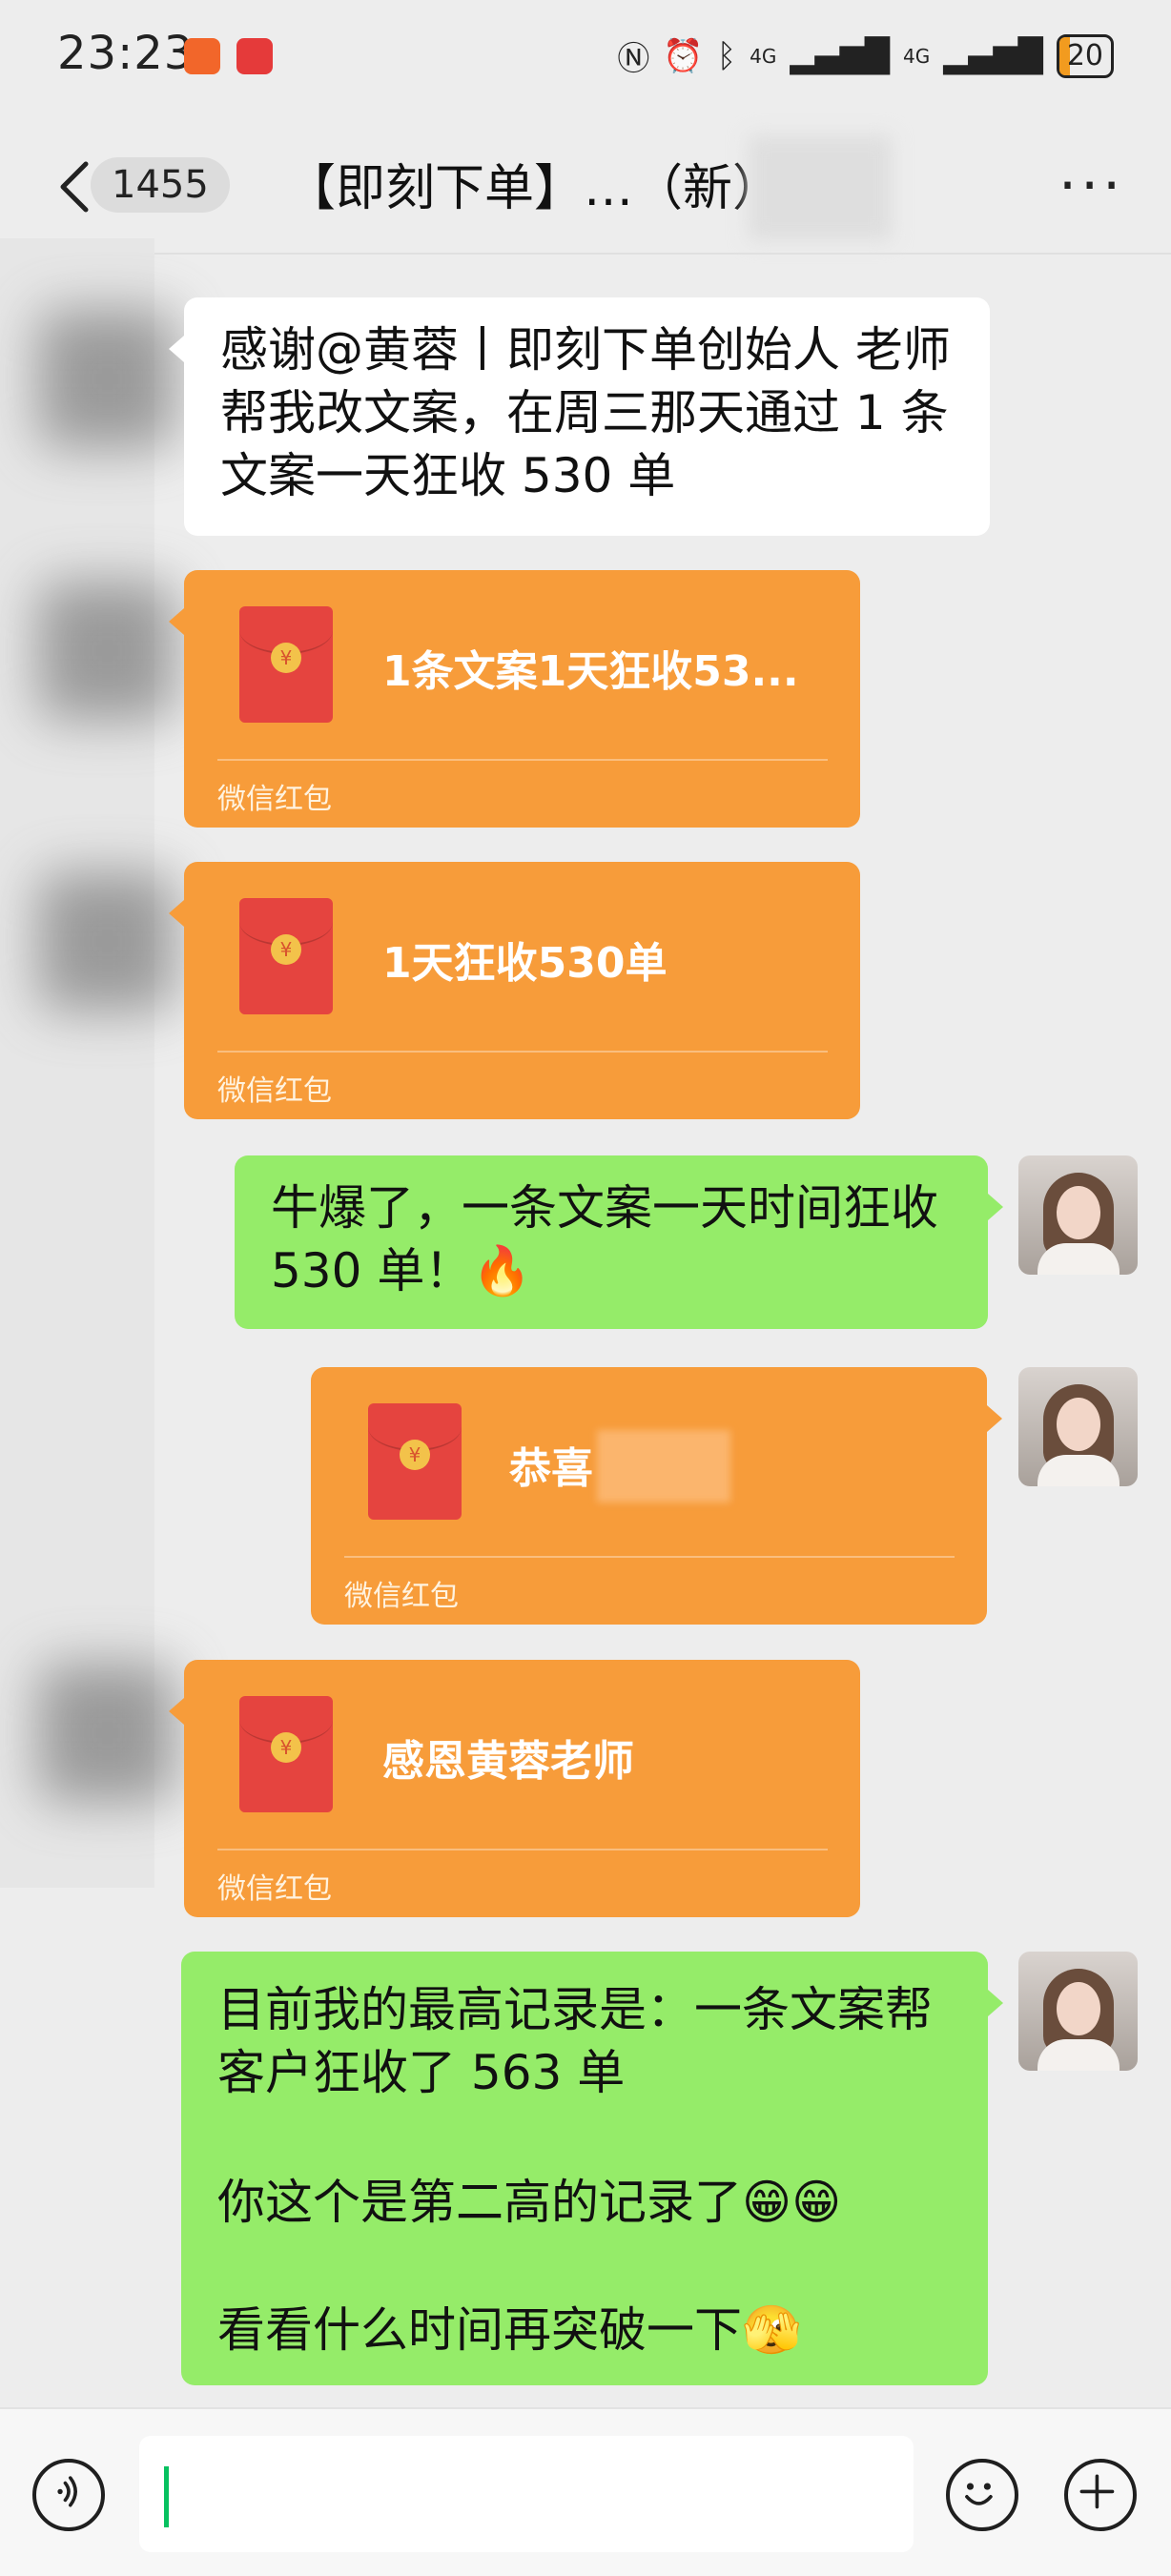 This screenshot has width=1171, height=2576. What do you see at coordinates (202, 56) in the screenshot?
I see `app-icon-orange` at bounding box center [202, 56].